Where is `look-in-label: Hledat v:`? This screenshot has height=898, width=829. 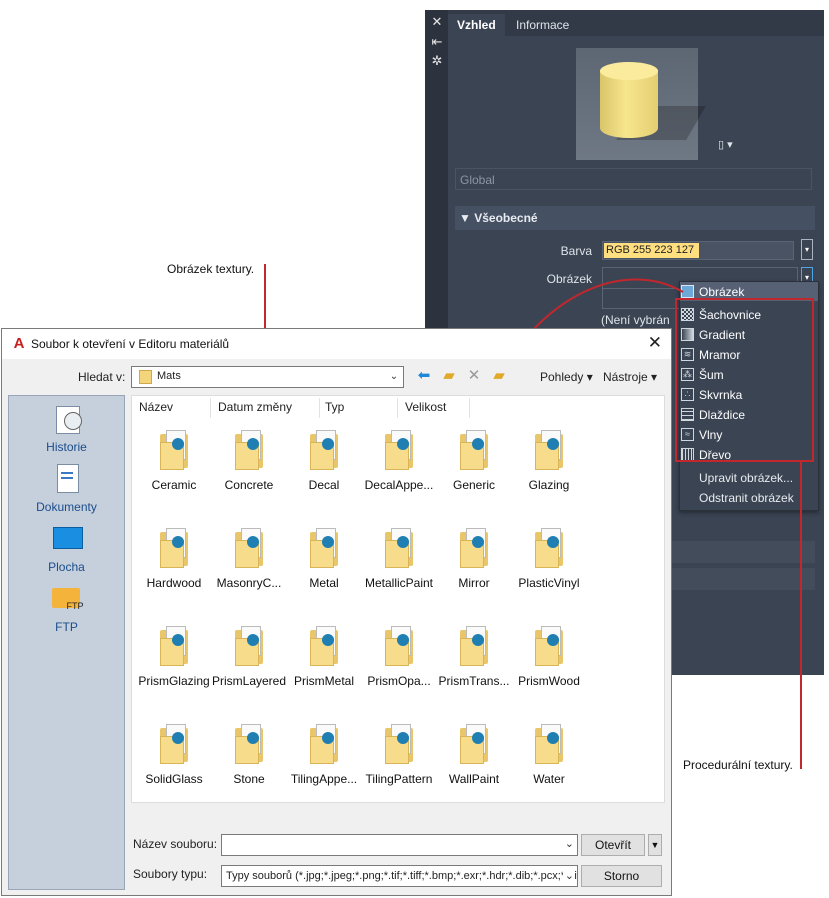 look-in-label: Hledat v: is located at coordinates (102, 377).